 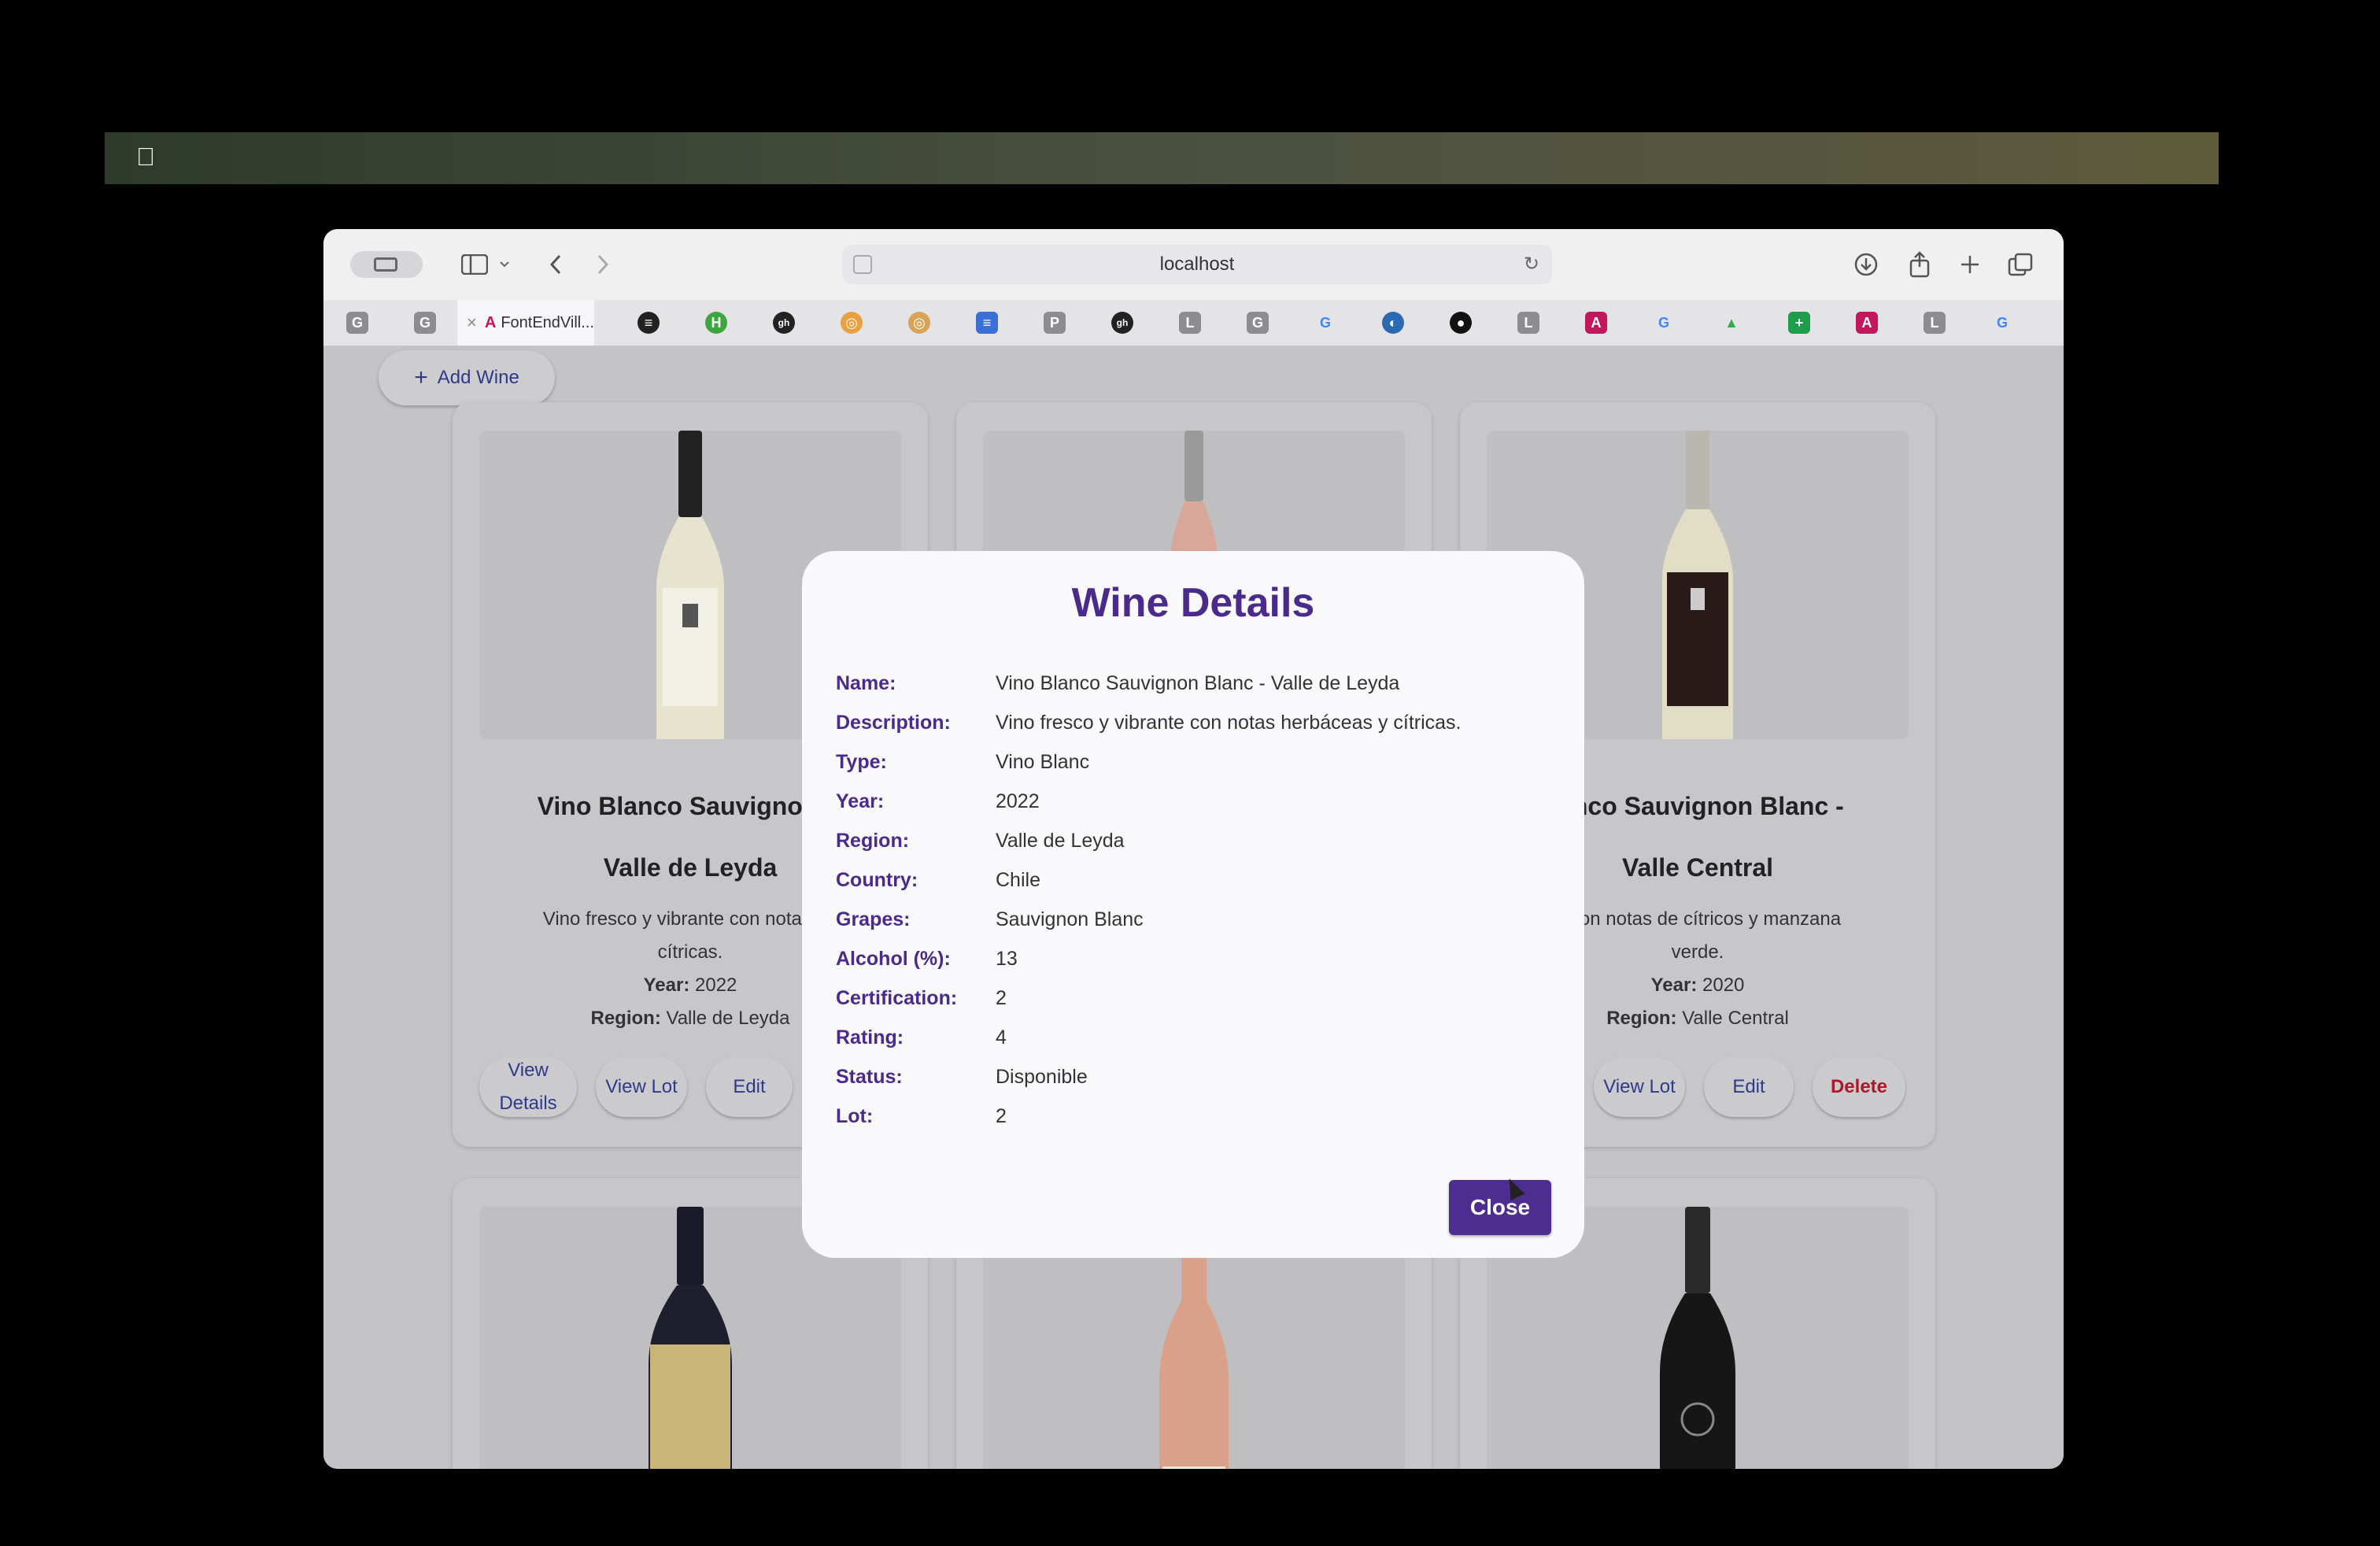 What do you see at coordinates (625, 1018) in the screenshot?
I see `region-label: Region:` at bounding box center [625, 1018].